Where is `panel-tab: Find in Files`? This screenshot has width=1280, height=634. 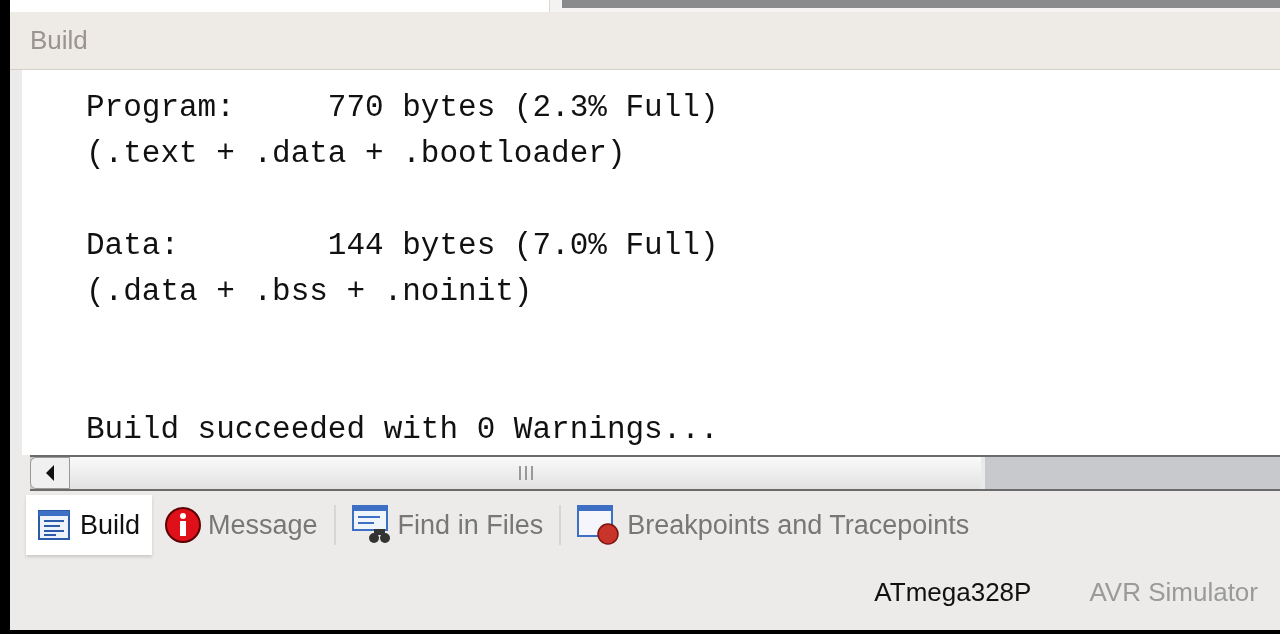 panel-tab: Find in Files is located at coordinates (447, 525).